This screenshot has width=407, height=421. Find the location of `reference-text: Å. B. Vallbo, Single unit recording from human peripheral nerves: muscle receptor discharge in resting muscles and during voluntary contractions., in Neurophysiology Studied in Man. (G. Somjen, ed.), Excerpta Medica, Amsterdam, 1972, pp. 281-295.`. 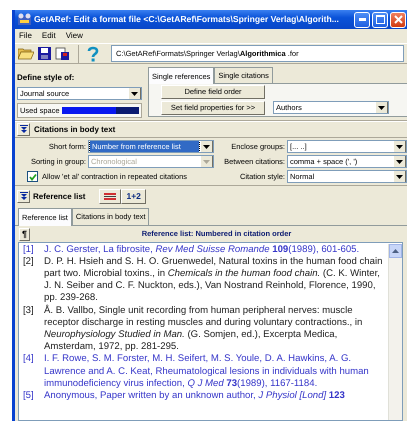

reference-text: Å. B. Vallbo, Single unit recording from human peripheral nerves: muscle receptor discharge in resting muscles and during voluntary contractions., in Neurophysiology Studied in Man. (G. Somjen, ed.), Excerpta Medica, Amsterdam, 1972, pp. 281-295. is located at coordinates (204, 329).